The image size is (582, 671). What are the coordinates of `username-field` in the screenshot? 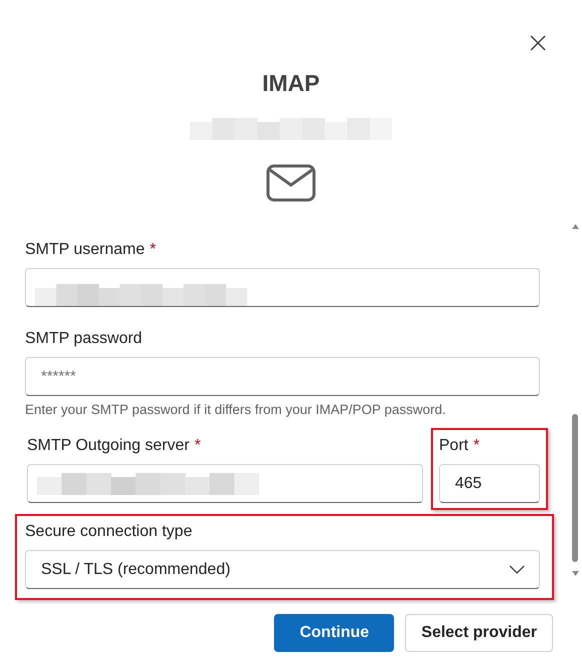 It's located at (282, 287).